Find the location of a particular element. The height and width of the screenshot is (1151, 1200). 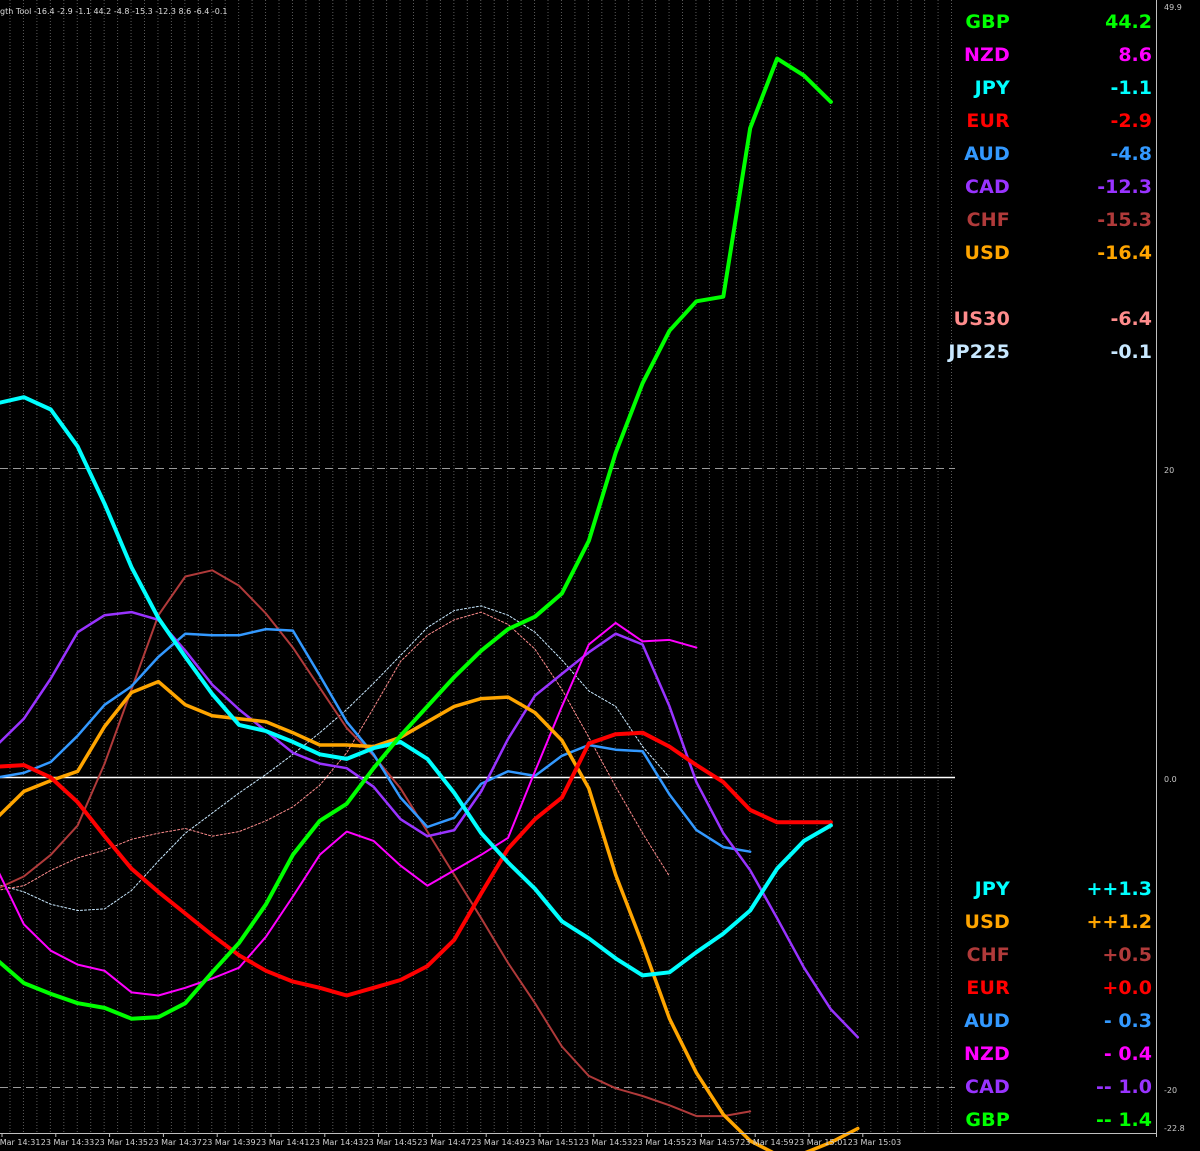

x-tick-label: 23 Mar 14:37 is located at coordinates (174, 1142).